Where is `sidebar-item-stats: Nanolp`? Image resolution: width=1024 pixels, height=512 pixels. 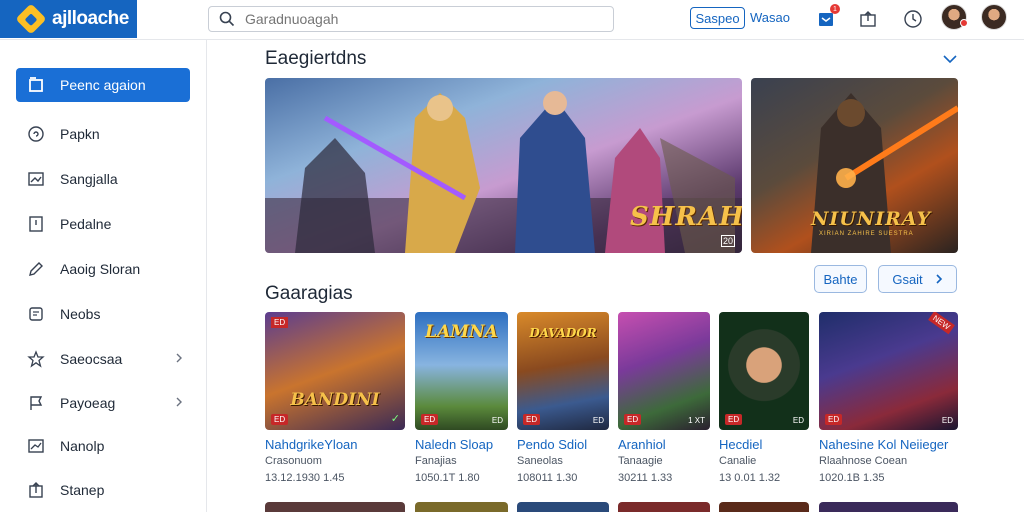 sidebar-item-stats: Nanolp is located at coordinates (103, 446).